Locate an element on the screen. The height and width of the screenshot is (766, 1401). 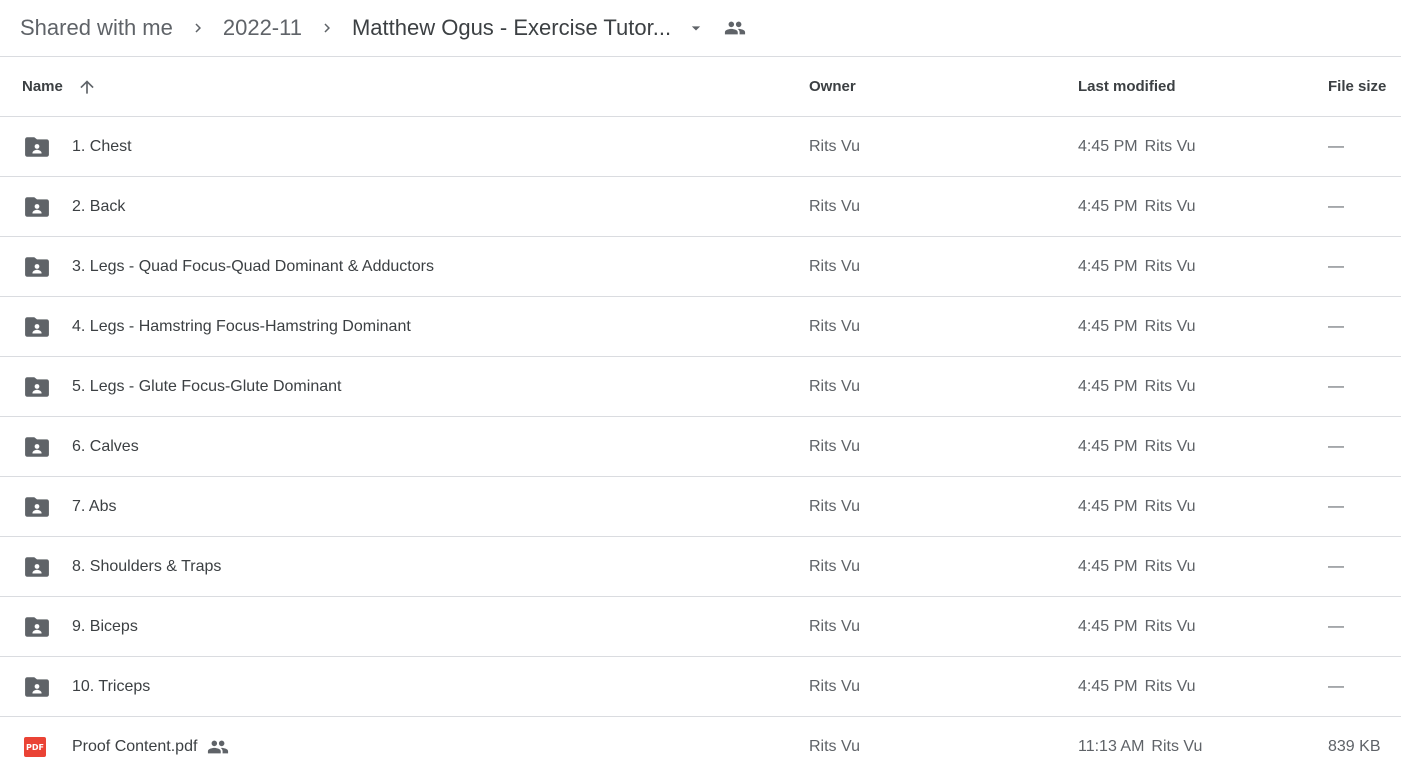
table-row: 9. Biceps Rits Vu 4:45 PM Rits Vu — is located at coordinates (700, 627).